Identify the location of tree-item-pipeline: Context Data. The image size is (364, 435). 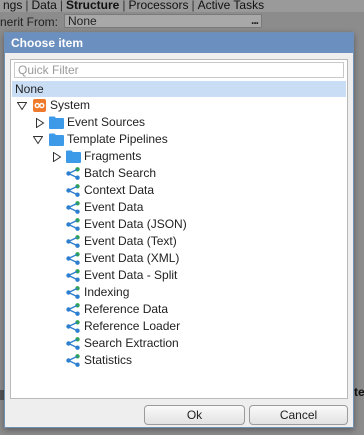
(178, 190).